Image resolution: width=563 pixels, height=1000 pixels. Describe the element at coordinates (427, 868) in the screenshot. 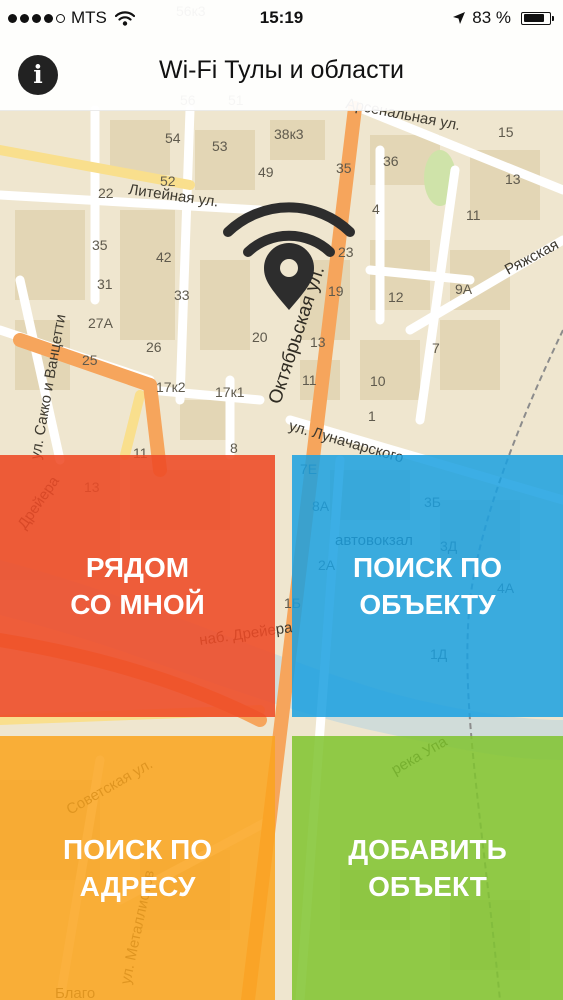

I see `add-object-button: ДОБАВИТЬ ОБЪЕКТ` at that location.